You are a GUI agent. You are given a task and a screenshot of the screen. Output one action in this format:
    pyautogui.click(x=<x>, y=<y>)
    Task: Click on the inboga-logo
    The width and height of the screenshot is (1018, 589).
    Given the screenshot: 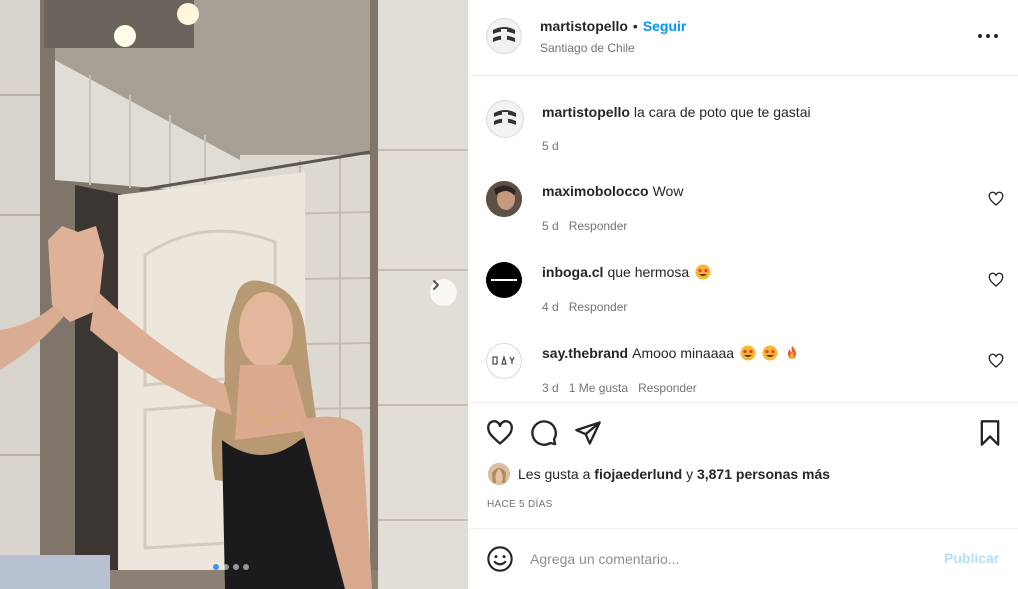 What is the action you would take?
    pyautogui.click(x=504, y=280)
    